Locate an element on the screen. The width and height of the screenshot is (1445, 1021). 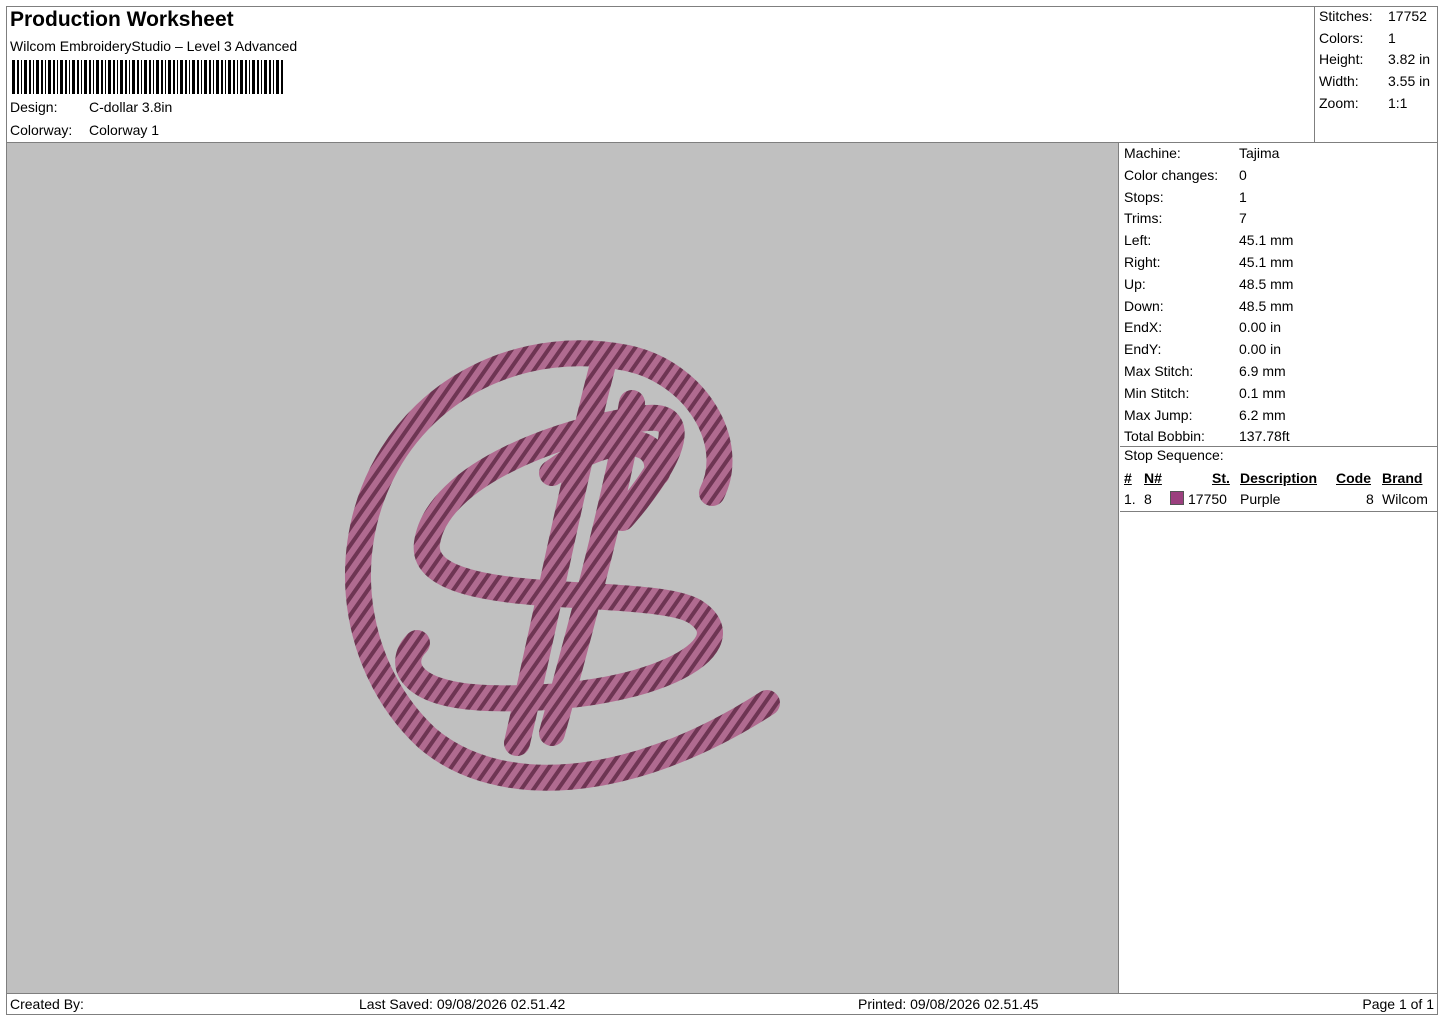
detail-row-color-changes: Color changes: 0 is located at coordinates (1279, 176).